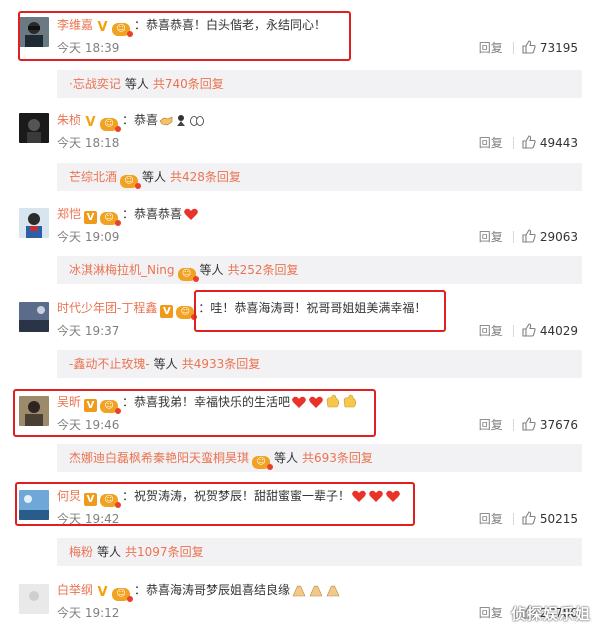 This screenshot has height=626, width=597. Describe the element at coordinates (558, 331) in the screenshot. I see `like-count: 44029` at that location.